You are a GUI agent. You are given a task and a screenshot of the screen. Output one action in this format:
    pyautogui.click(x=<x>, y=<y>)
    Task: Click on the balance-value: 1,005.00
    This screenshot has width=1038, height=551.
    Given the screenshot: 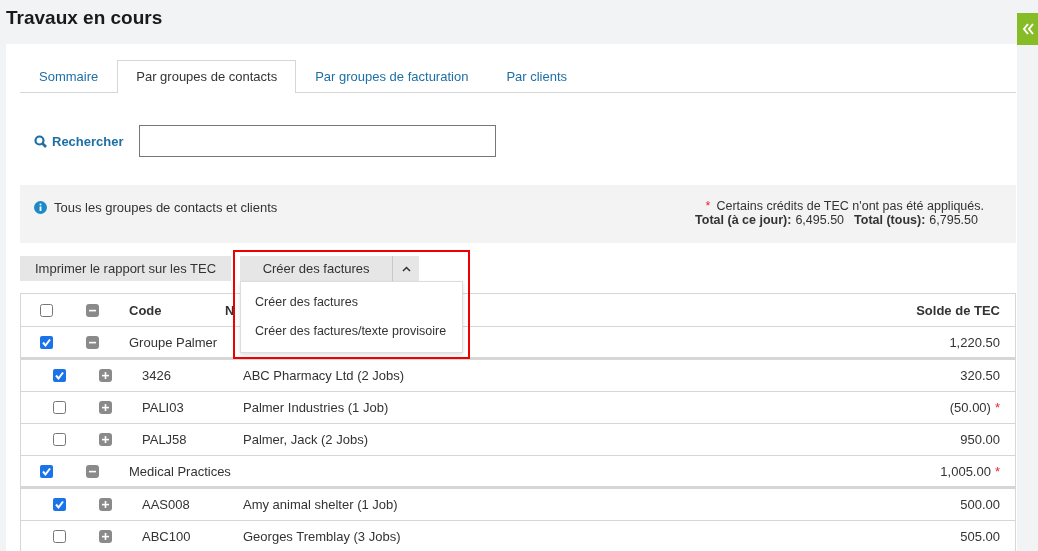 What is the action you would take?
    pyautogui.click(x=965, y=471)
    